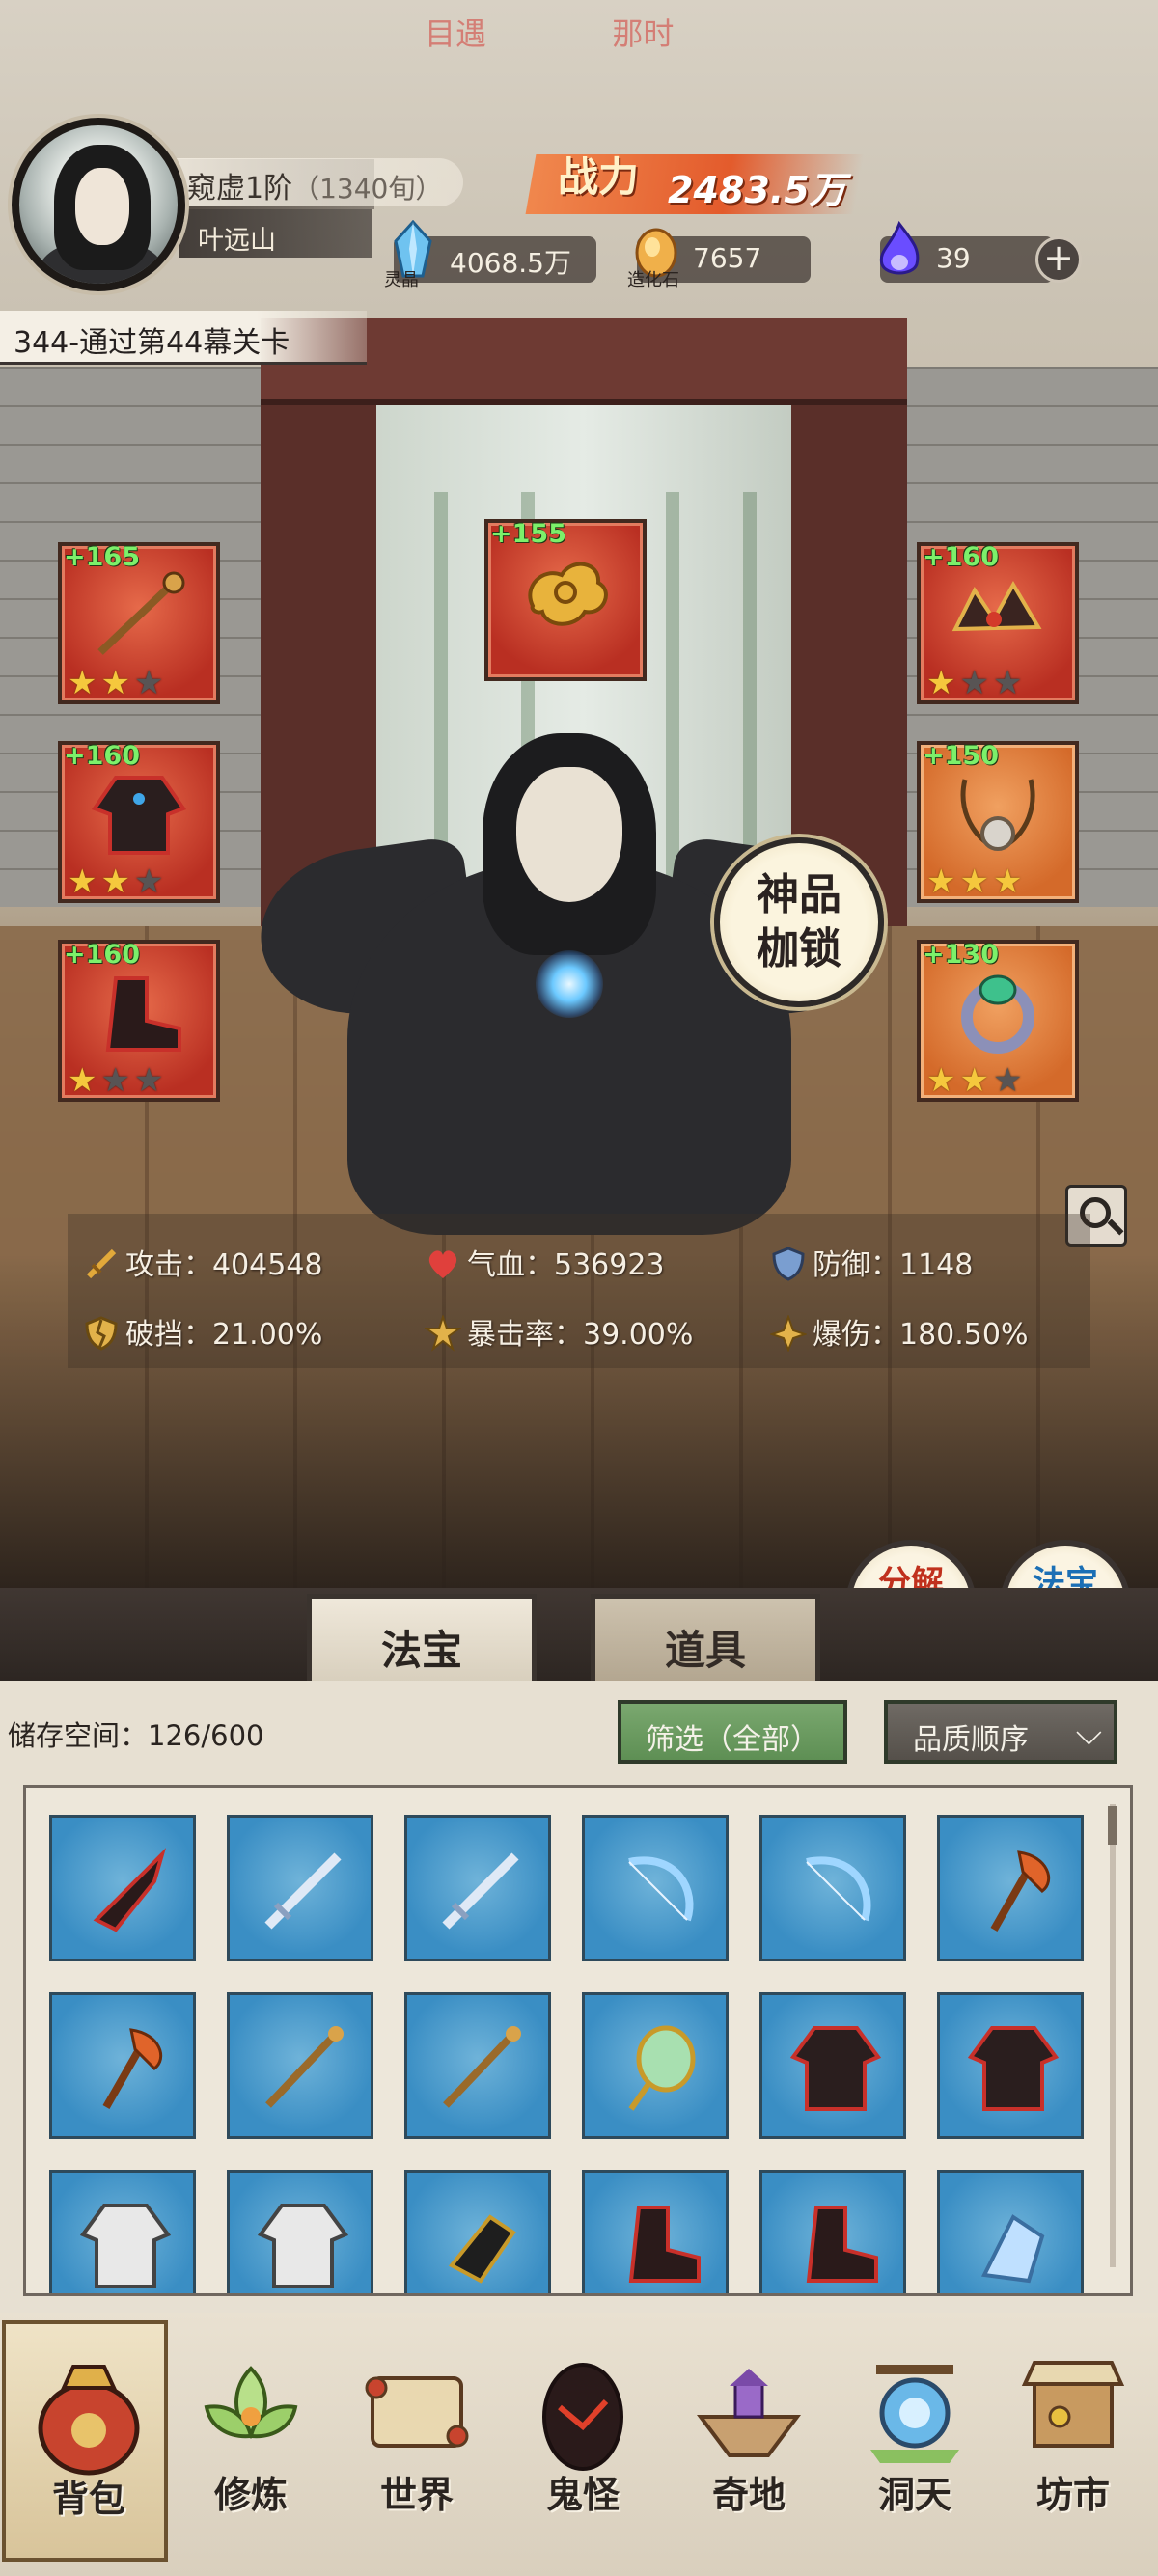  I want to click on equip-slot-talisman: +155, so click(565, 600).